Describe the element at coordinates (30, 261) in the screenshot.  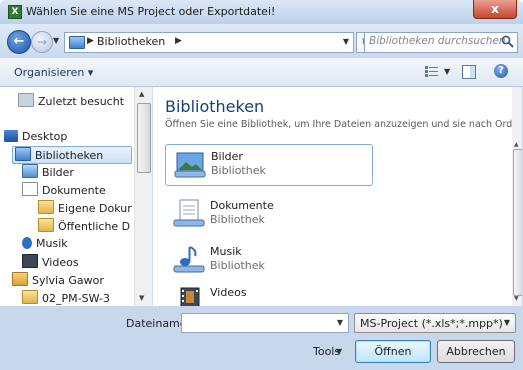
I see `videos-icon` at that location.